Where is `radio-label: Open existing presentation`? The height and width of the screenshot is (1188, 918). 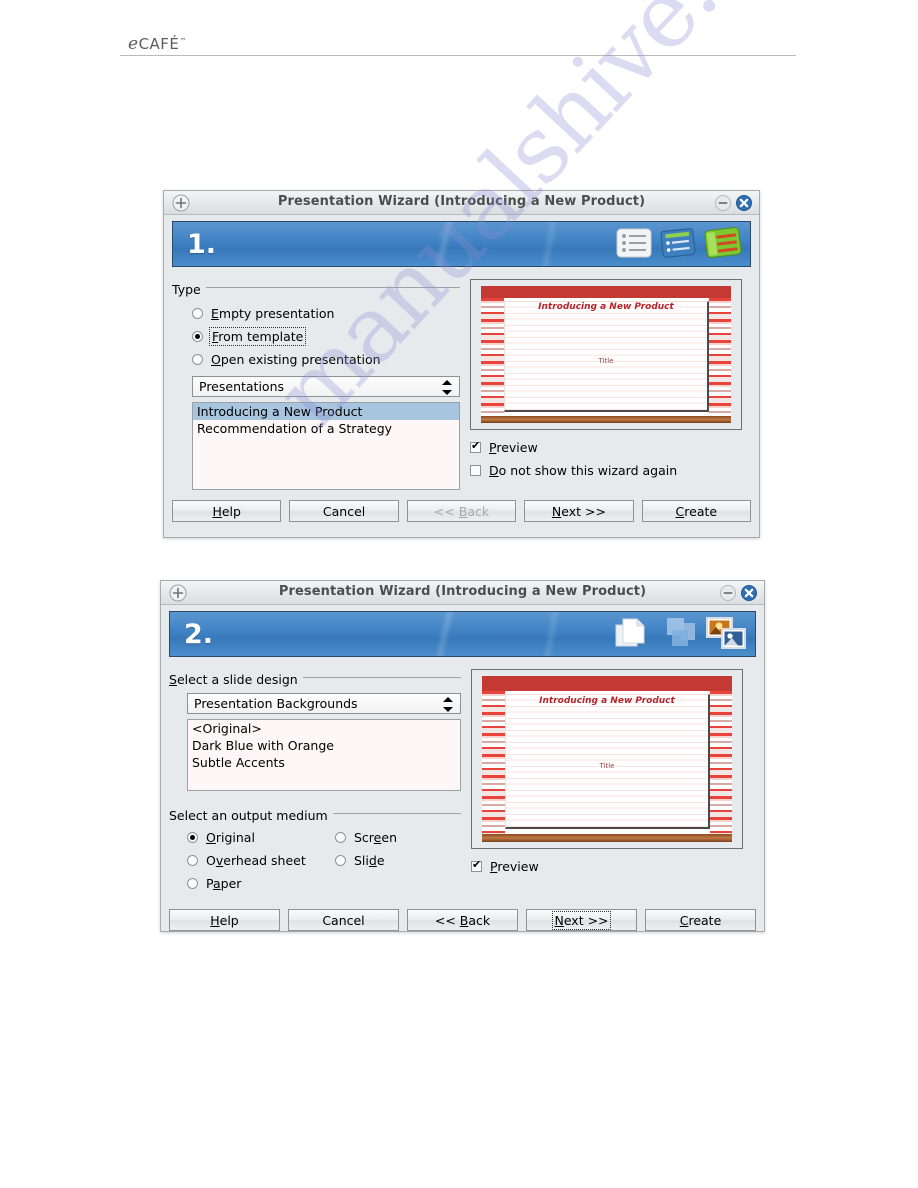
radio-label: Open existing presentation is located at coordinates (296, 359).